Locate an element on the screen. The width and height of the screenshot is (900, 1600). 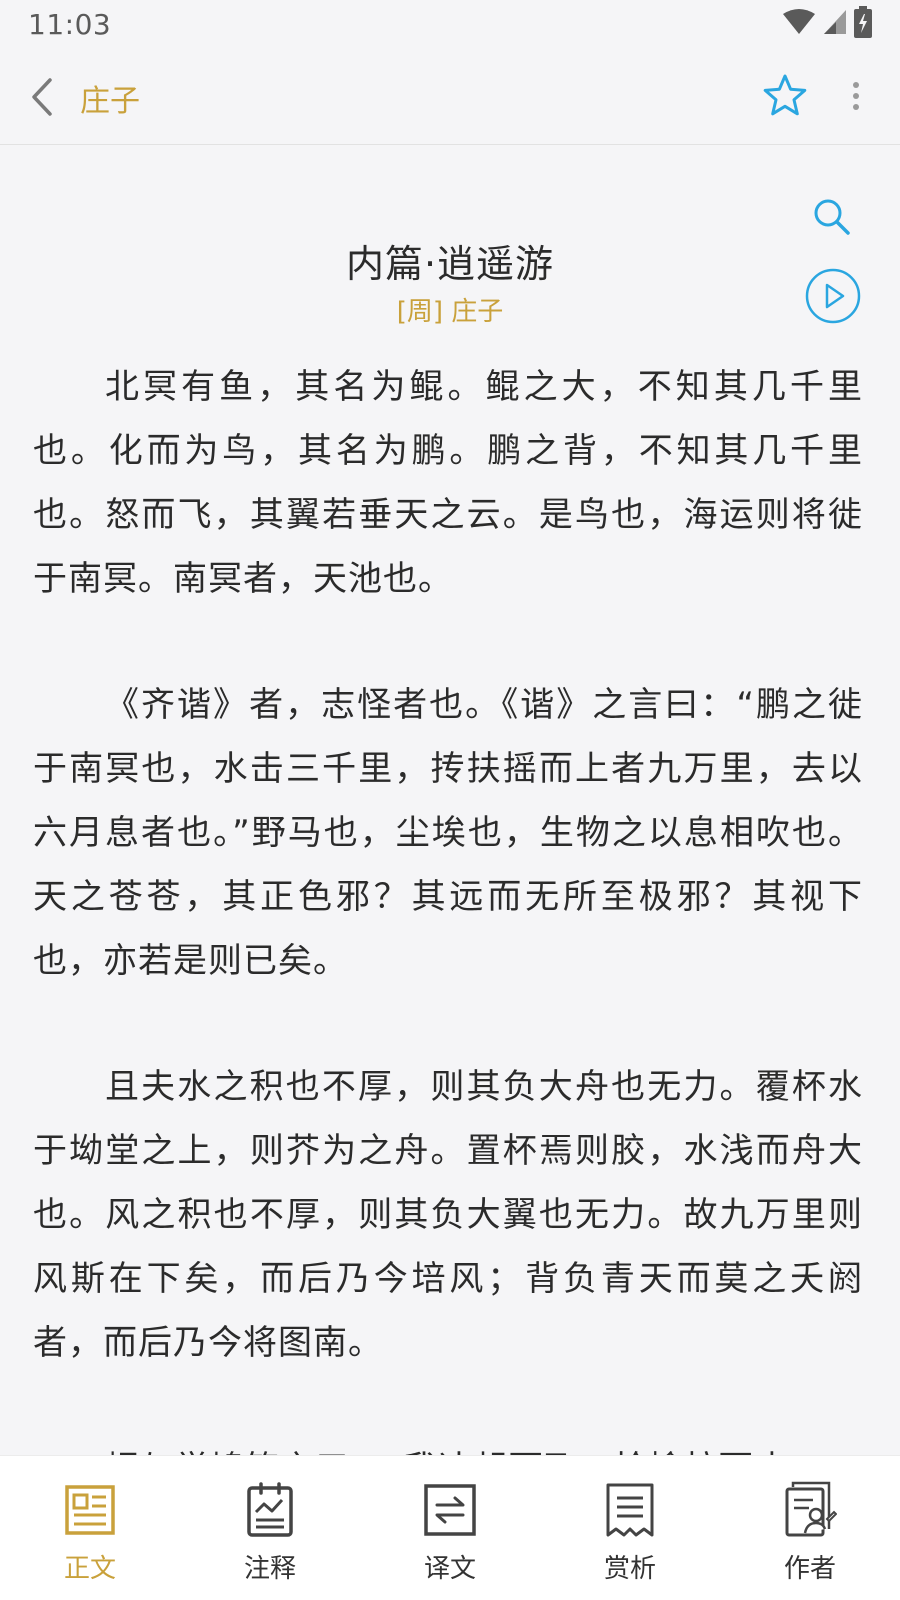
author-icon is located at coordinates (810, 1510).